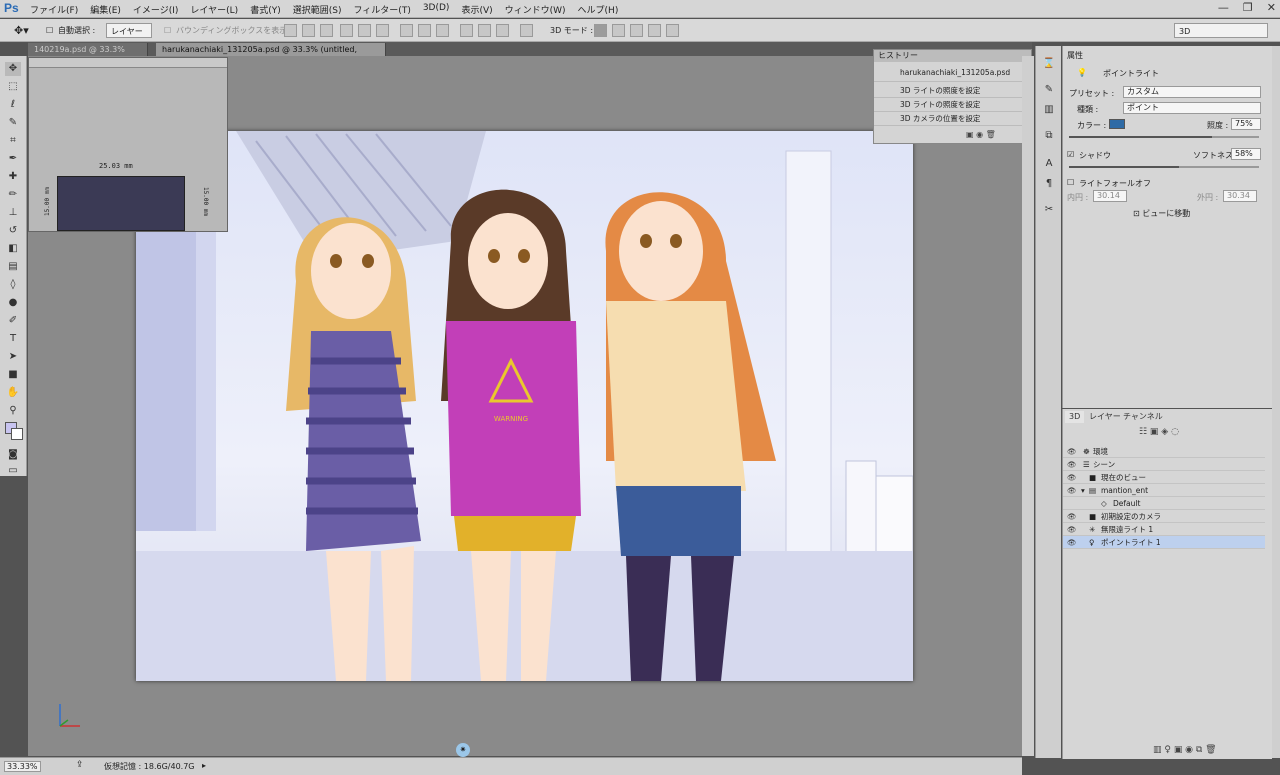 The height and width of the screenshot is (775, 1280). I want to click on bbox-checkbox: ☐, so click(167, 30).